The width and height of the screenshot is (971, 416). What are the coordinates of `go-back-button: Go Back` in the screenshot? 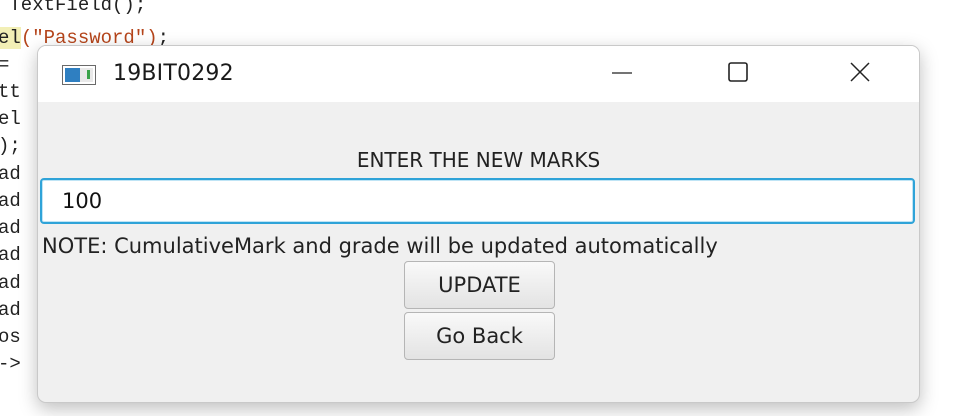 It's located at (479, 336).